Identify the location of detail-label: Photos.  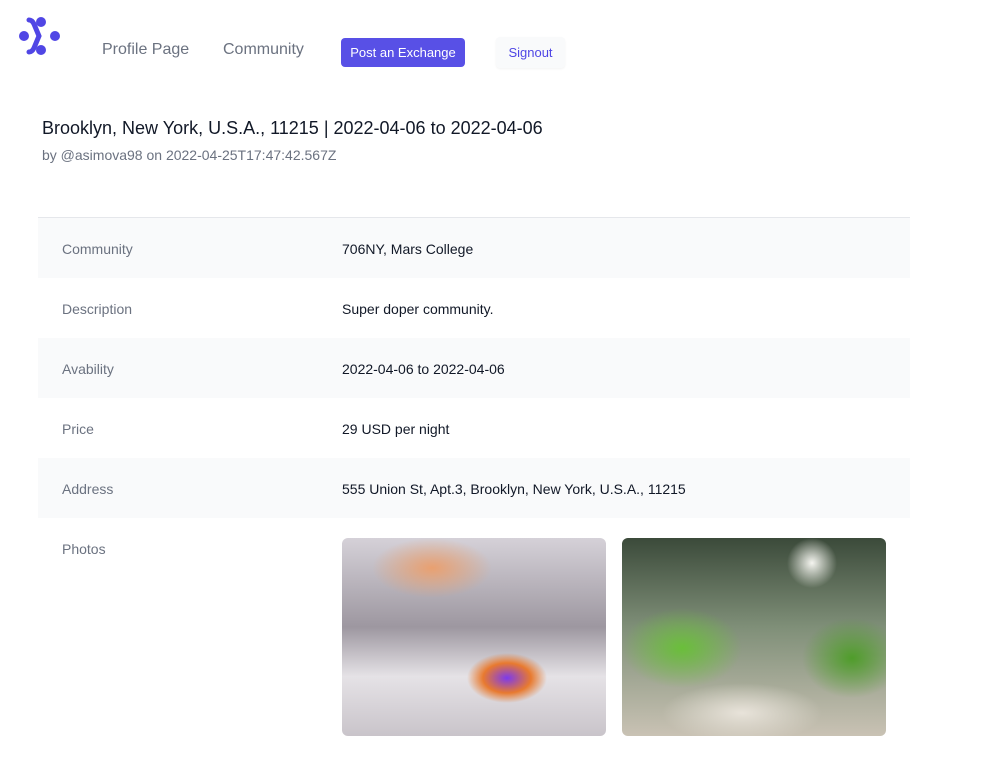
(84, 549).